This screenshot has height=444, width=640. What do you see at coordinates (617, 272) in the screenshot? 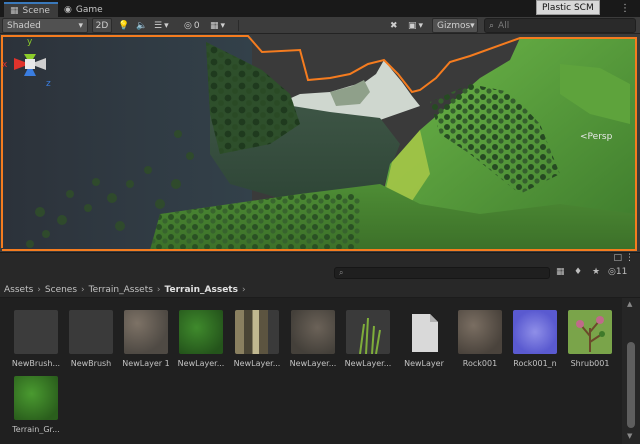
I see `hidden-packages-toggle: ◎11` at bounding box center [617, 272].